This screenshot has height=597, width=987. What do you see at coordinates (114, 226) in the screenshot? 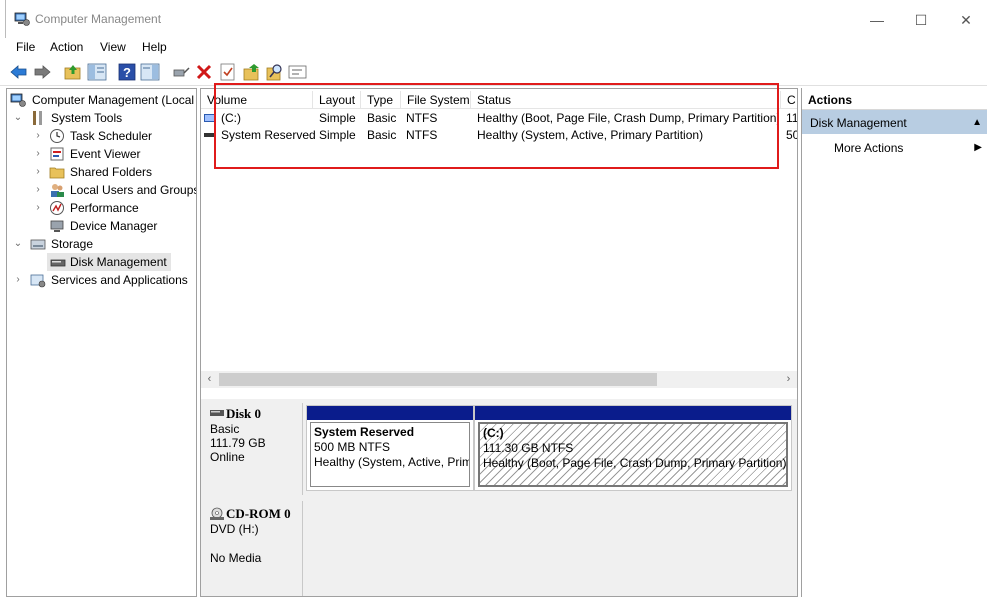
I see `tree-item-label: Device Manager` at bounding box center [114, 226].